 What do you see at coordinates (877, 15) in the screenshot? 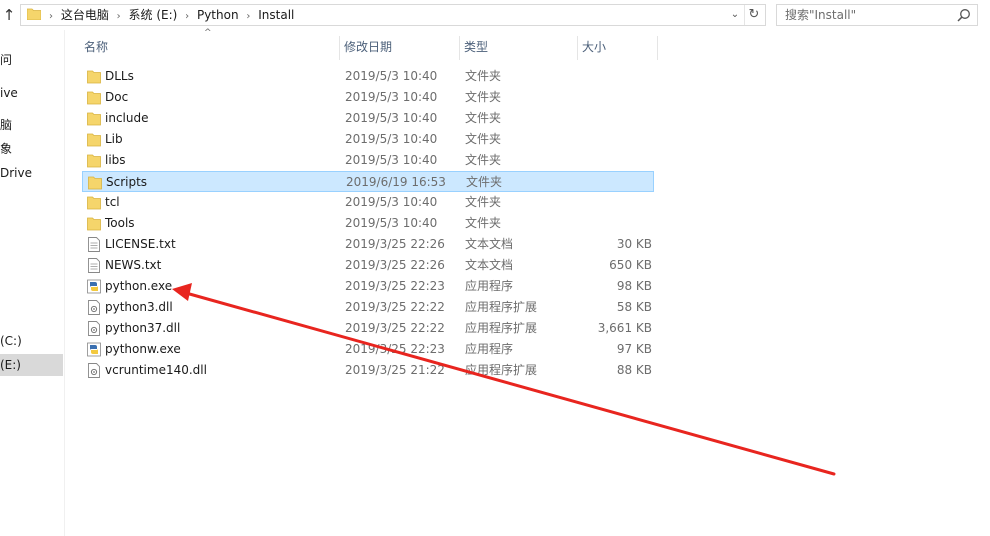
I see `search-box: 搜索"Install"` at bounding box center [877, 15].